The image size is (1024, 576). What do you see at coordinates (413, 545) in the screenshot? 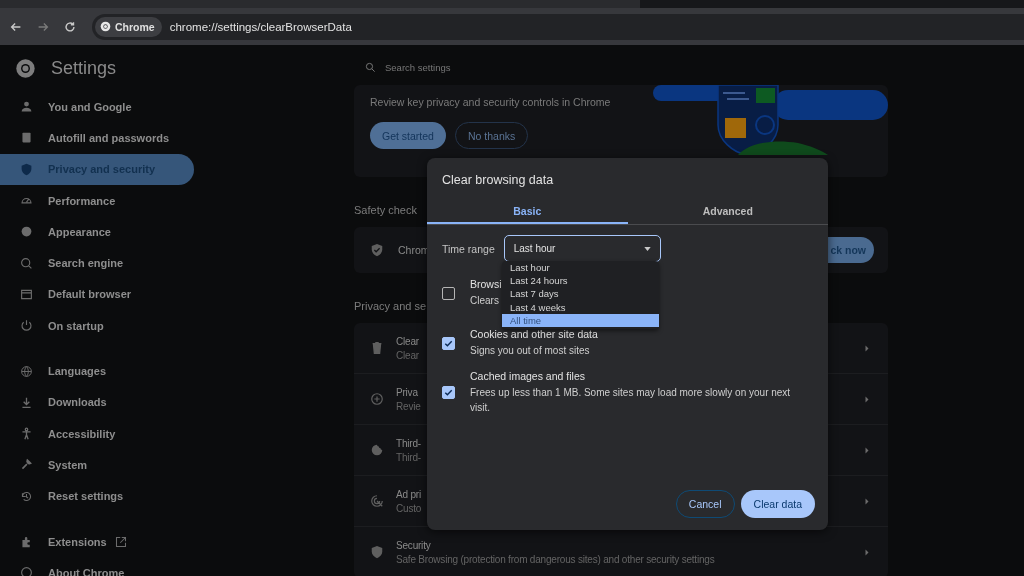
I see `setting-title: Security` at bounding box center [413, 545].